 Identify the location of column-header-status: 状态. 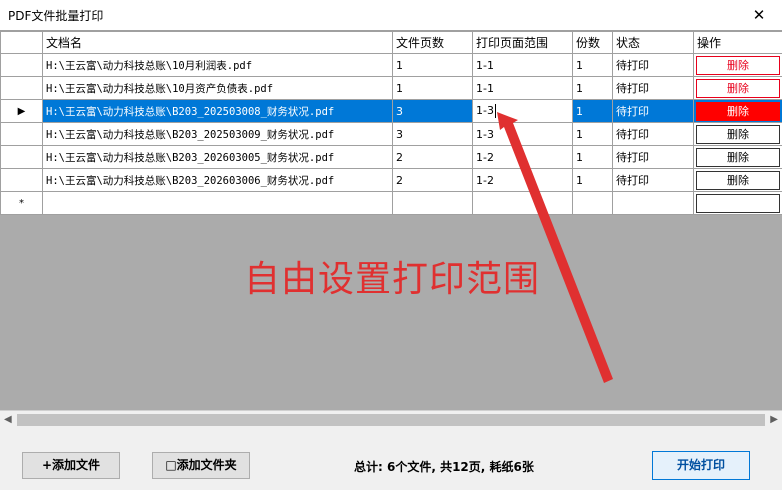
(653, 42).